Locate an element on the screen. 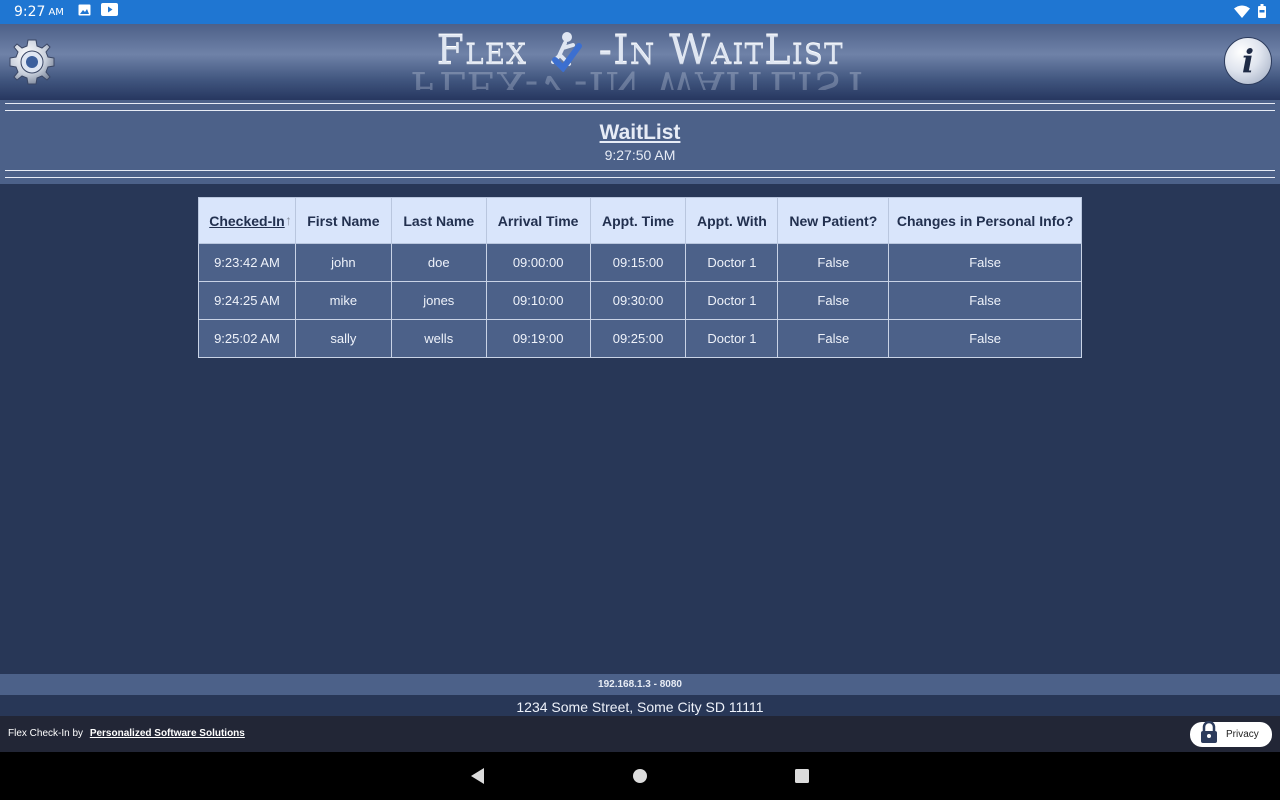 The image size is (1280, 800). status-time: 9:27 is located at coordinates (30, 12).